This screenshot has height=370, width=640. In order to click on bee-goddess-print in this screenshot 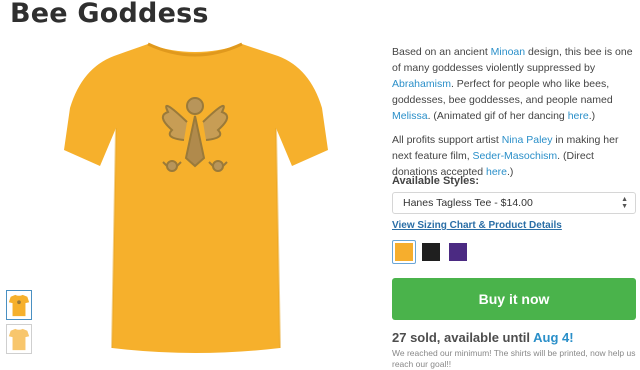, I will do `click(195, 134)`.